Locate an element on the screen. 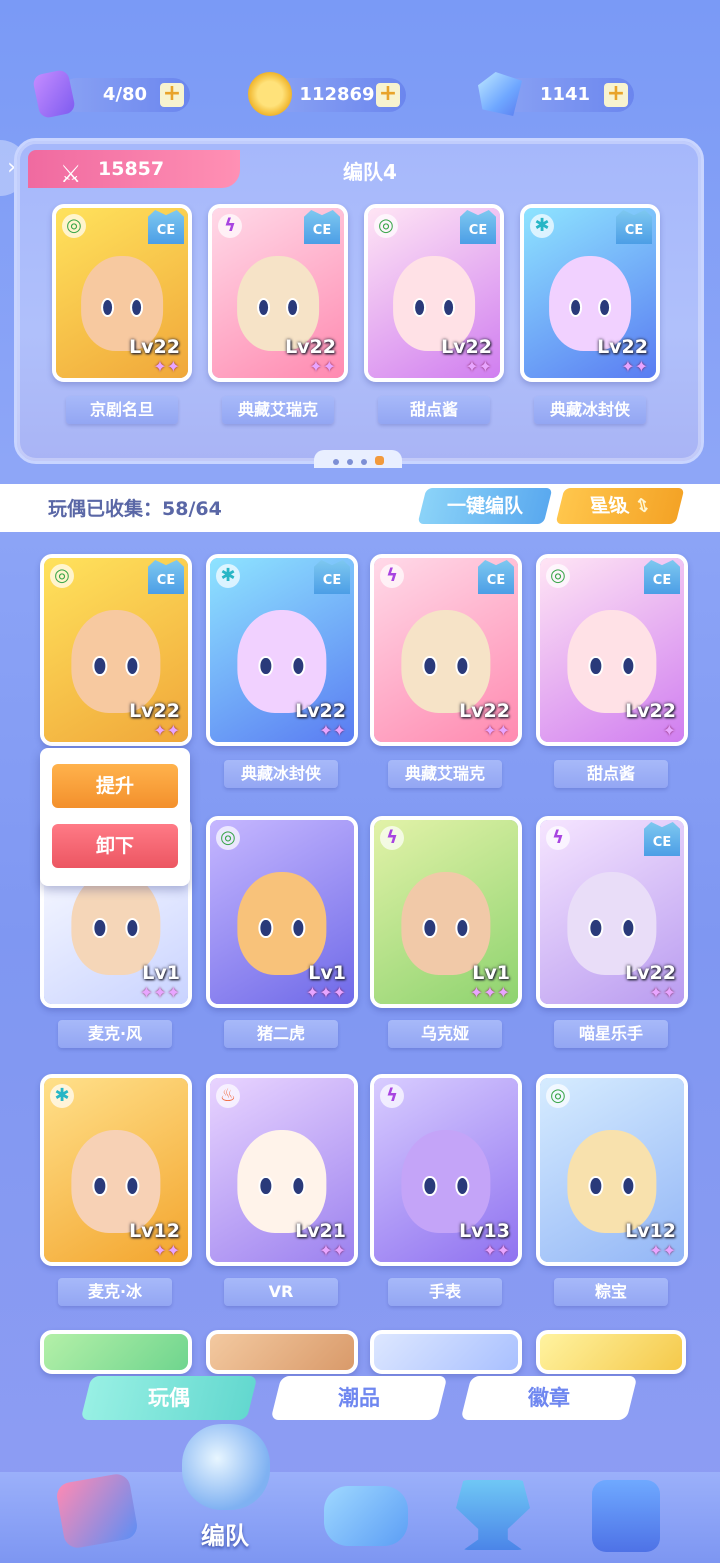 This screenshot has width=720, height=1563. doll-name-label: 粽宝 is located at coordinates (611, 1292).